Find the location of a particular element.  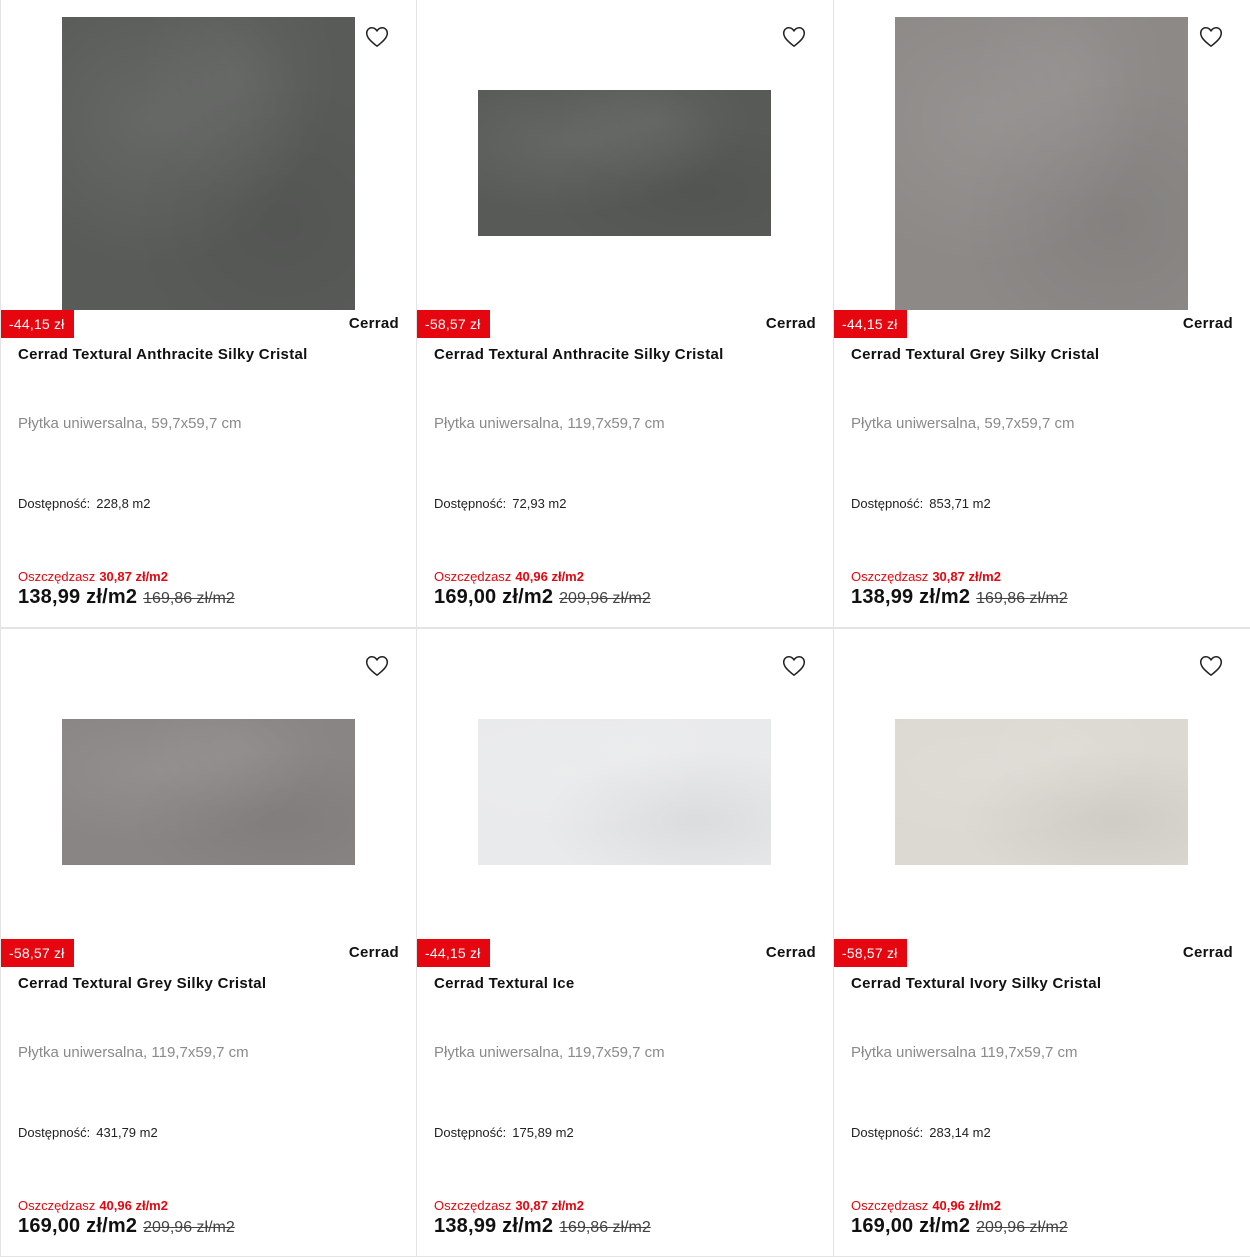

availability-value: 175,89 m2 is located at coordinates (543, 1132).